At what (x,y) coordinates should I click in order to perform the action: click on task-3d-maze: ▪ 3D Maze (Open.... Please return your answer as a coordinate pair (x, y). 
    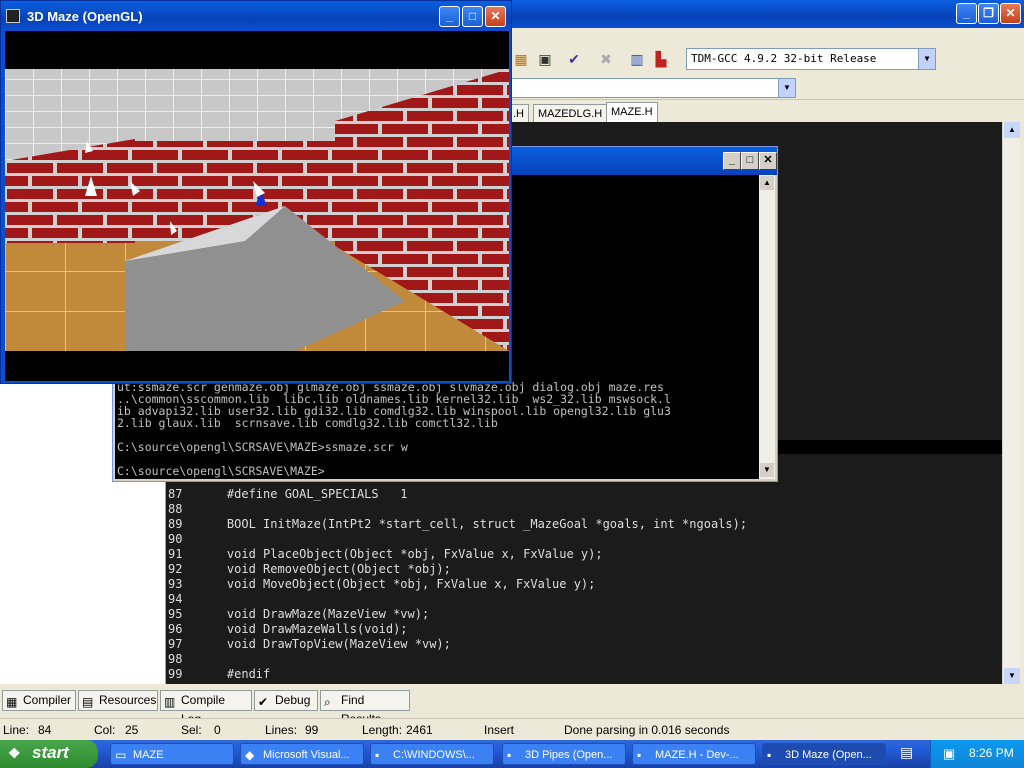
    Looking at the image, I should click on (824, 754).